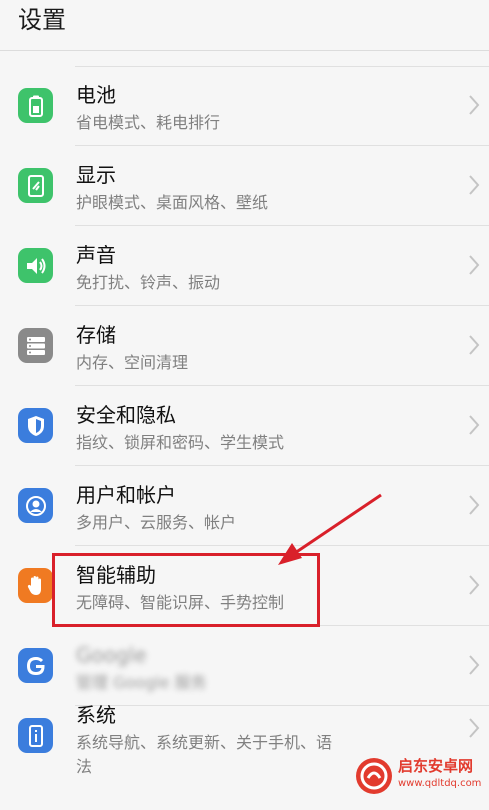  What do you see at coordinates (42, 20) in the screenshot?
I see `page-title: 设置` at bounding box center [42, 20].